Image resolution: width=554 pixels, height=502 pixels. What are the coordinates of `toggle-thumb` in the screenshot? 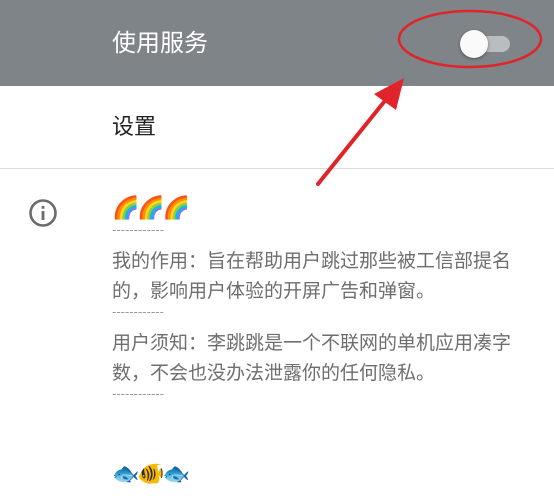 It's located at (474, 44).